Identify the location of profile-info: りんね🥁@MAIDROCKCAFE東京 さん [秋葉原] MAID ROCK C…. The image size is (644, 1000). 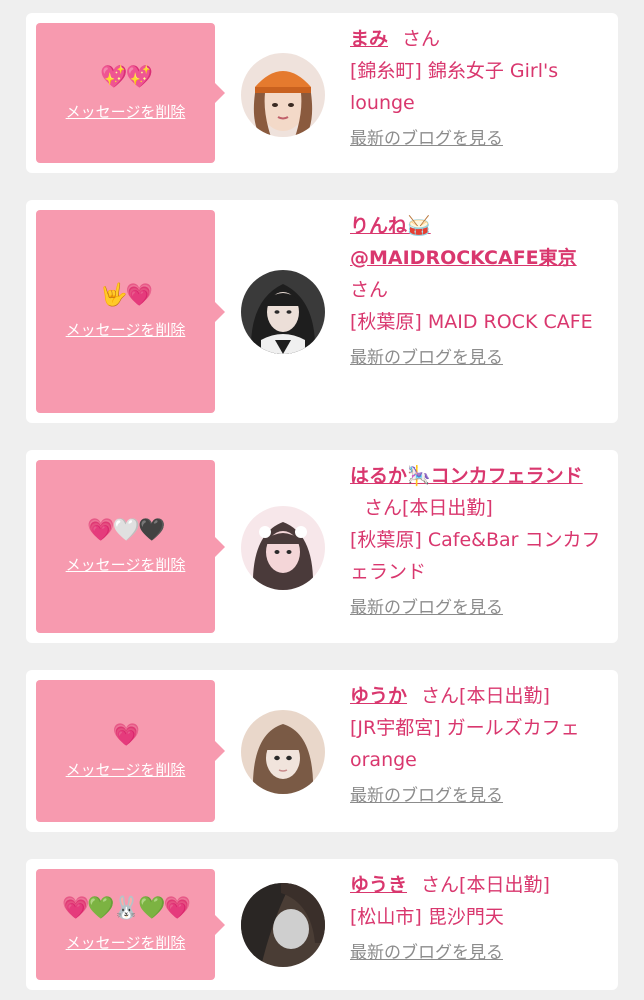
(476, 292).